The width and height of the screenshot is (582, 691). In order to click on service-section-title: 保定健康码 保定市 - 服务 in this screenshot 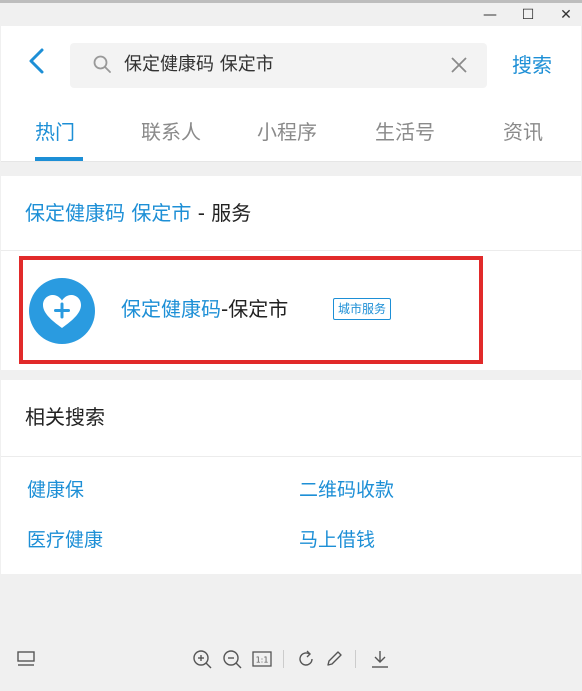, I will do `click(138, 213)`.